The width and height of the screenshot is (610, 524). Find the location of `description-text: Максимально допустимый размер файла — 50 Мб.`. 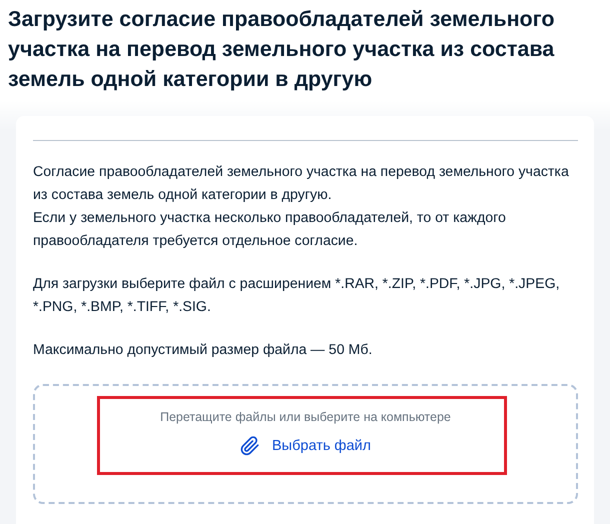

description-text: Максимально допустимый размер файла — 50 Мб. is located at coordinates (203, 350).